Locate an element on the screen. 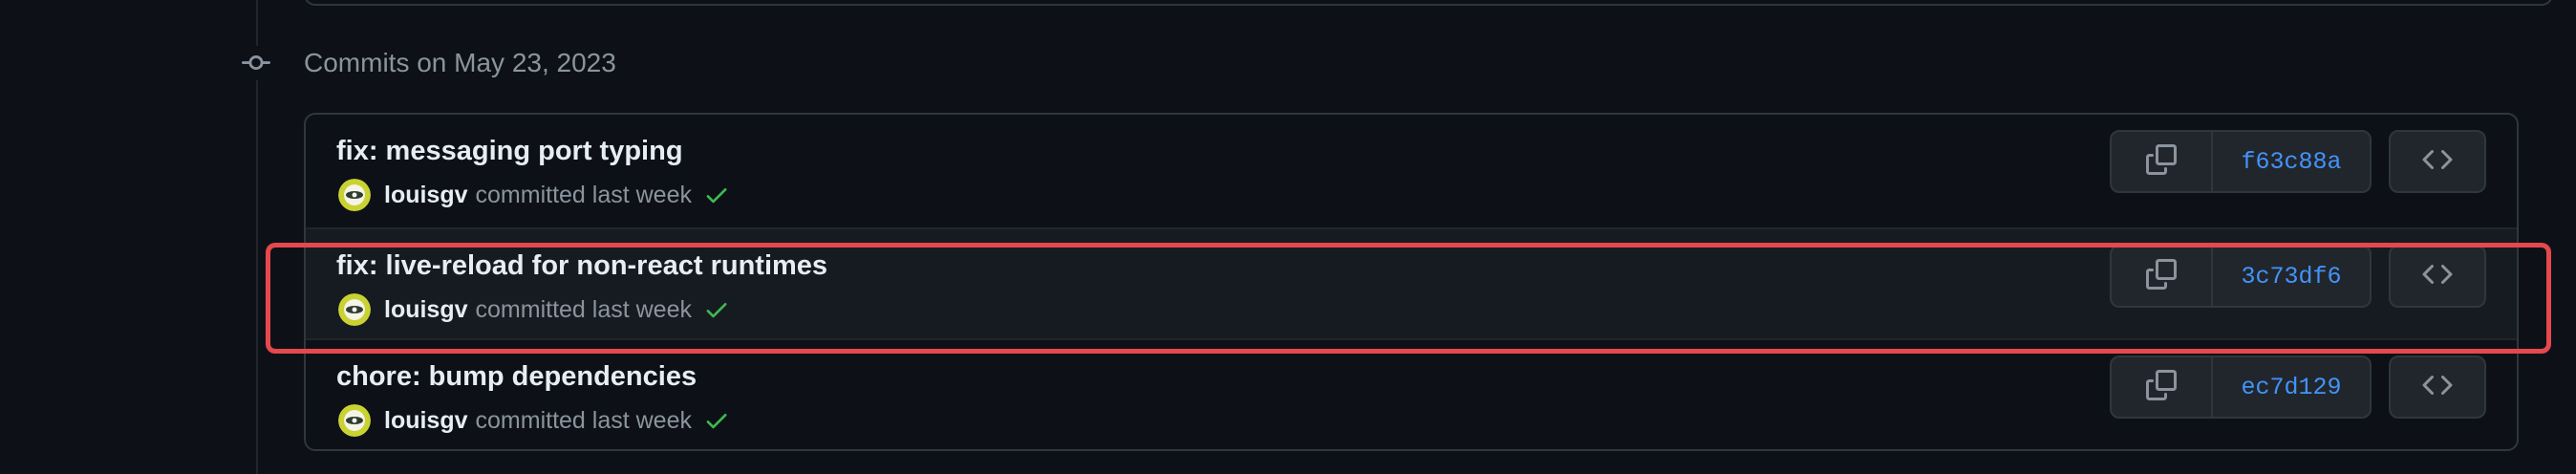 The width and height of the screenshot is (2576, 474). commit-sha-link: ec7d129 is located at coordinates (2291, 387).